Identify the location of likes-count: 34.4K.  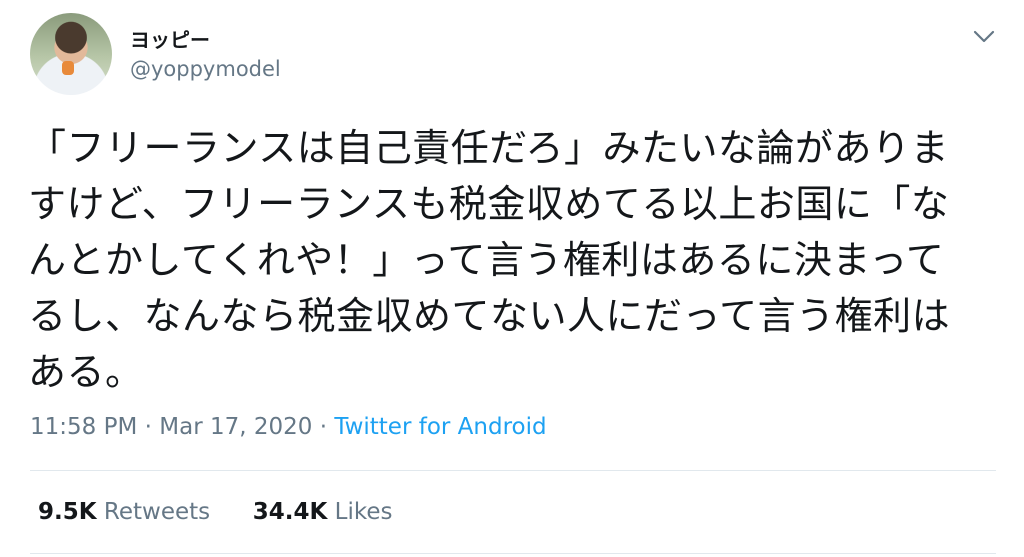
(290, 512).